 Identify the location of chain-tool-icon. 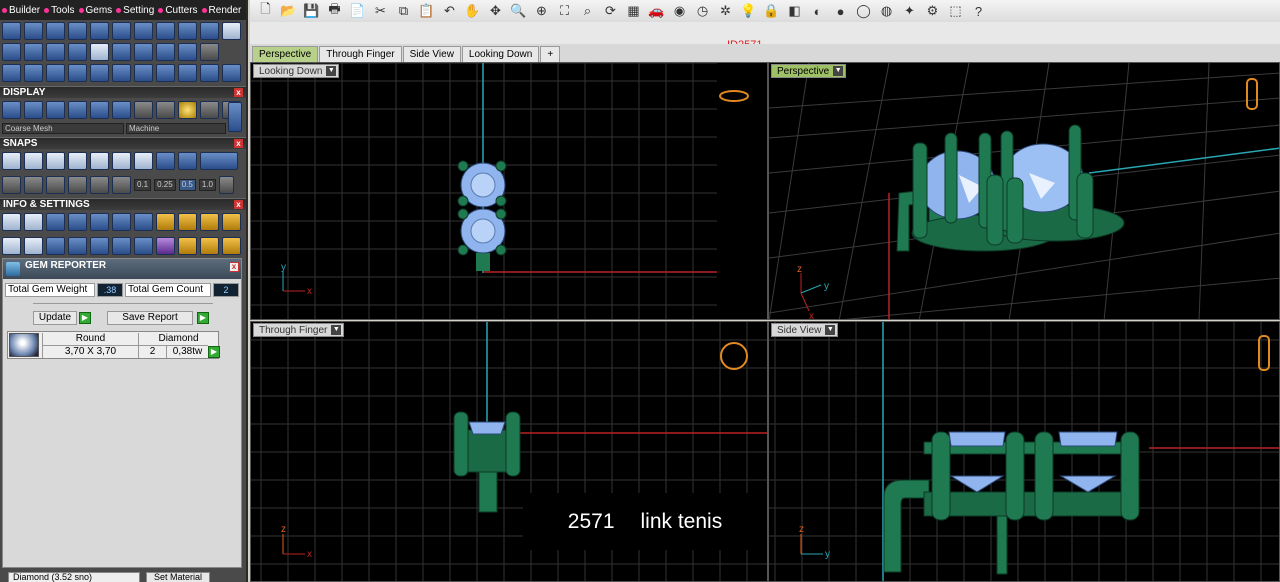
(11, 73).